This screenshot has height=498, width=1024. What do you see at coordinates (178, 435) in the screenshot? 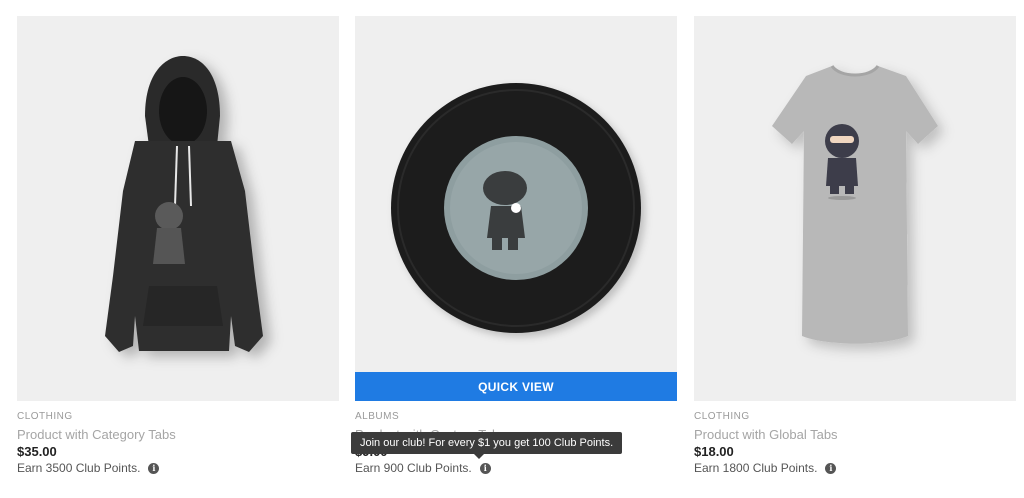
I see `product-title: Product with Category Tabs` at bounding box center [178, 435].